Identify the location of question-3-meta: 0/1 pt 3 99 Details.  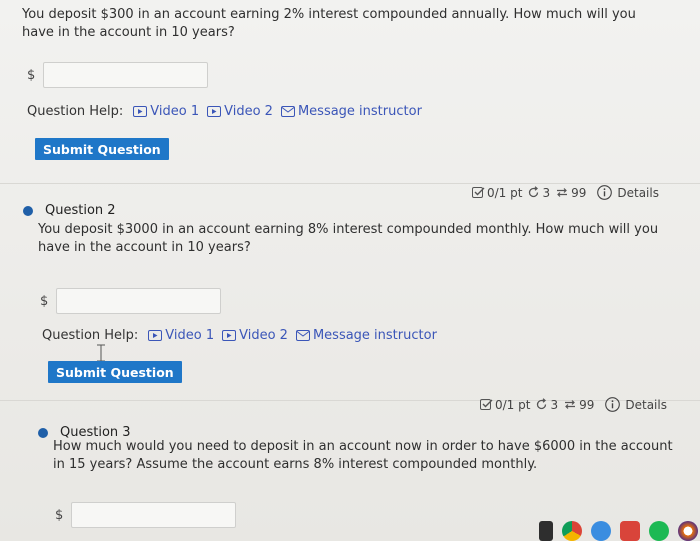
(576, 404).